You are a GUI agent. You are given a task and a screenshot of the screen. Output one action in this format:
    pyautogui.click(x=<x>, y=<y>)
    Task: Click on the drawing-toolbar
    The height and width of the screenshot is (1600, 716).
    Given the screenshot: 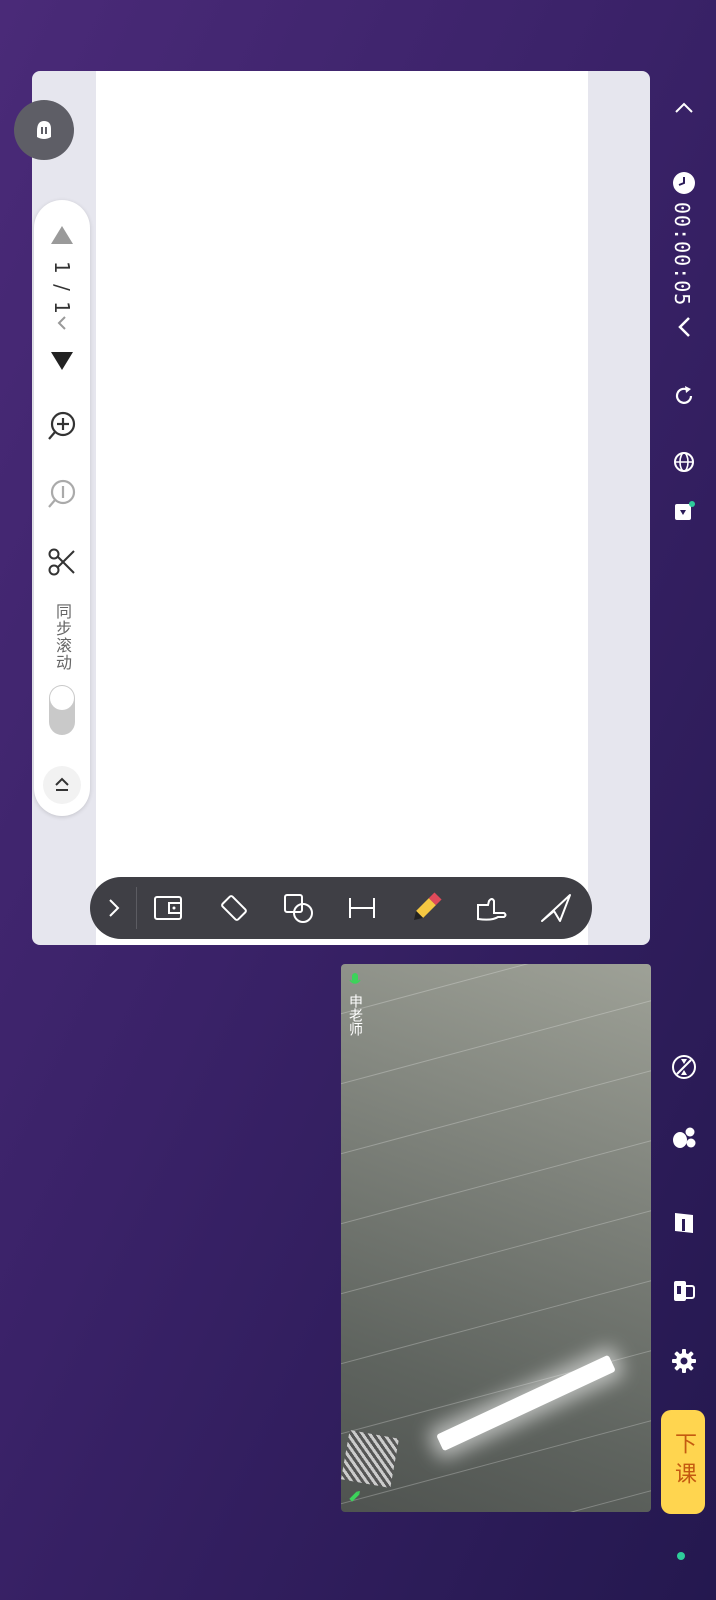 What is the action you would take?
    pyautogui.click(x=341, y=908)
    